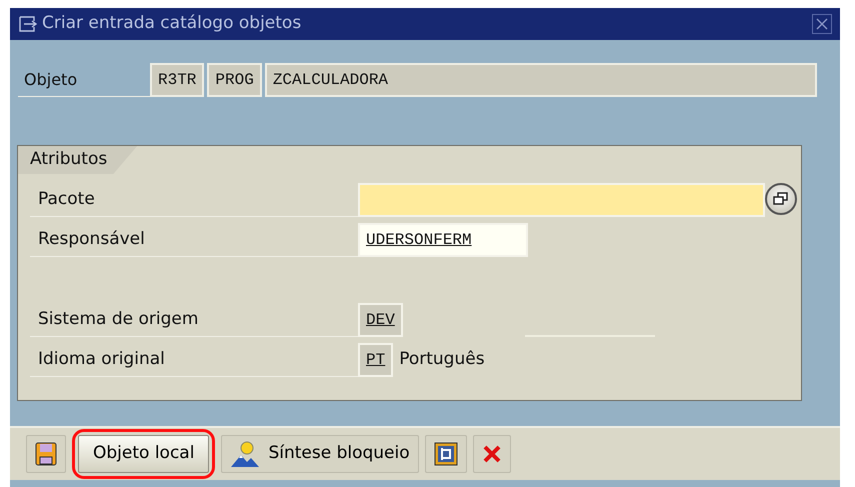 This screenshot has height=487, width=855. What do you see at coordinates (442, 360) in the screenshot?
I see `field-description: Português` at bounding box center [442, 360].